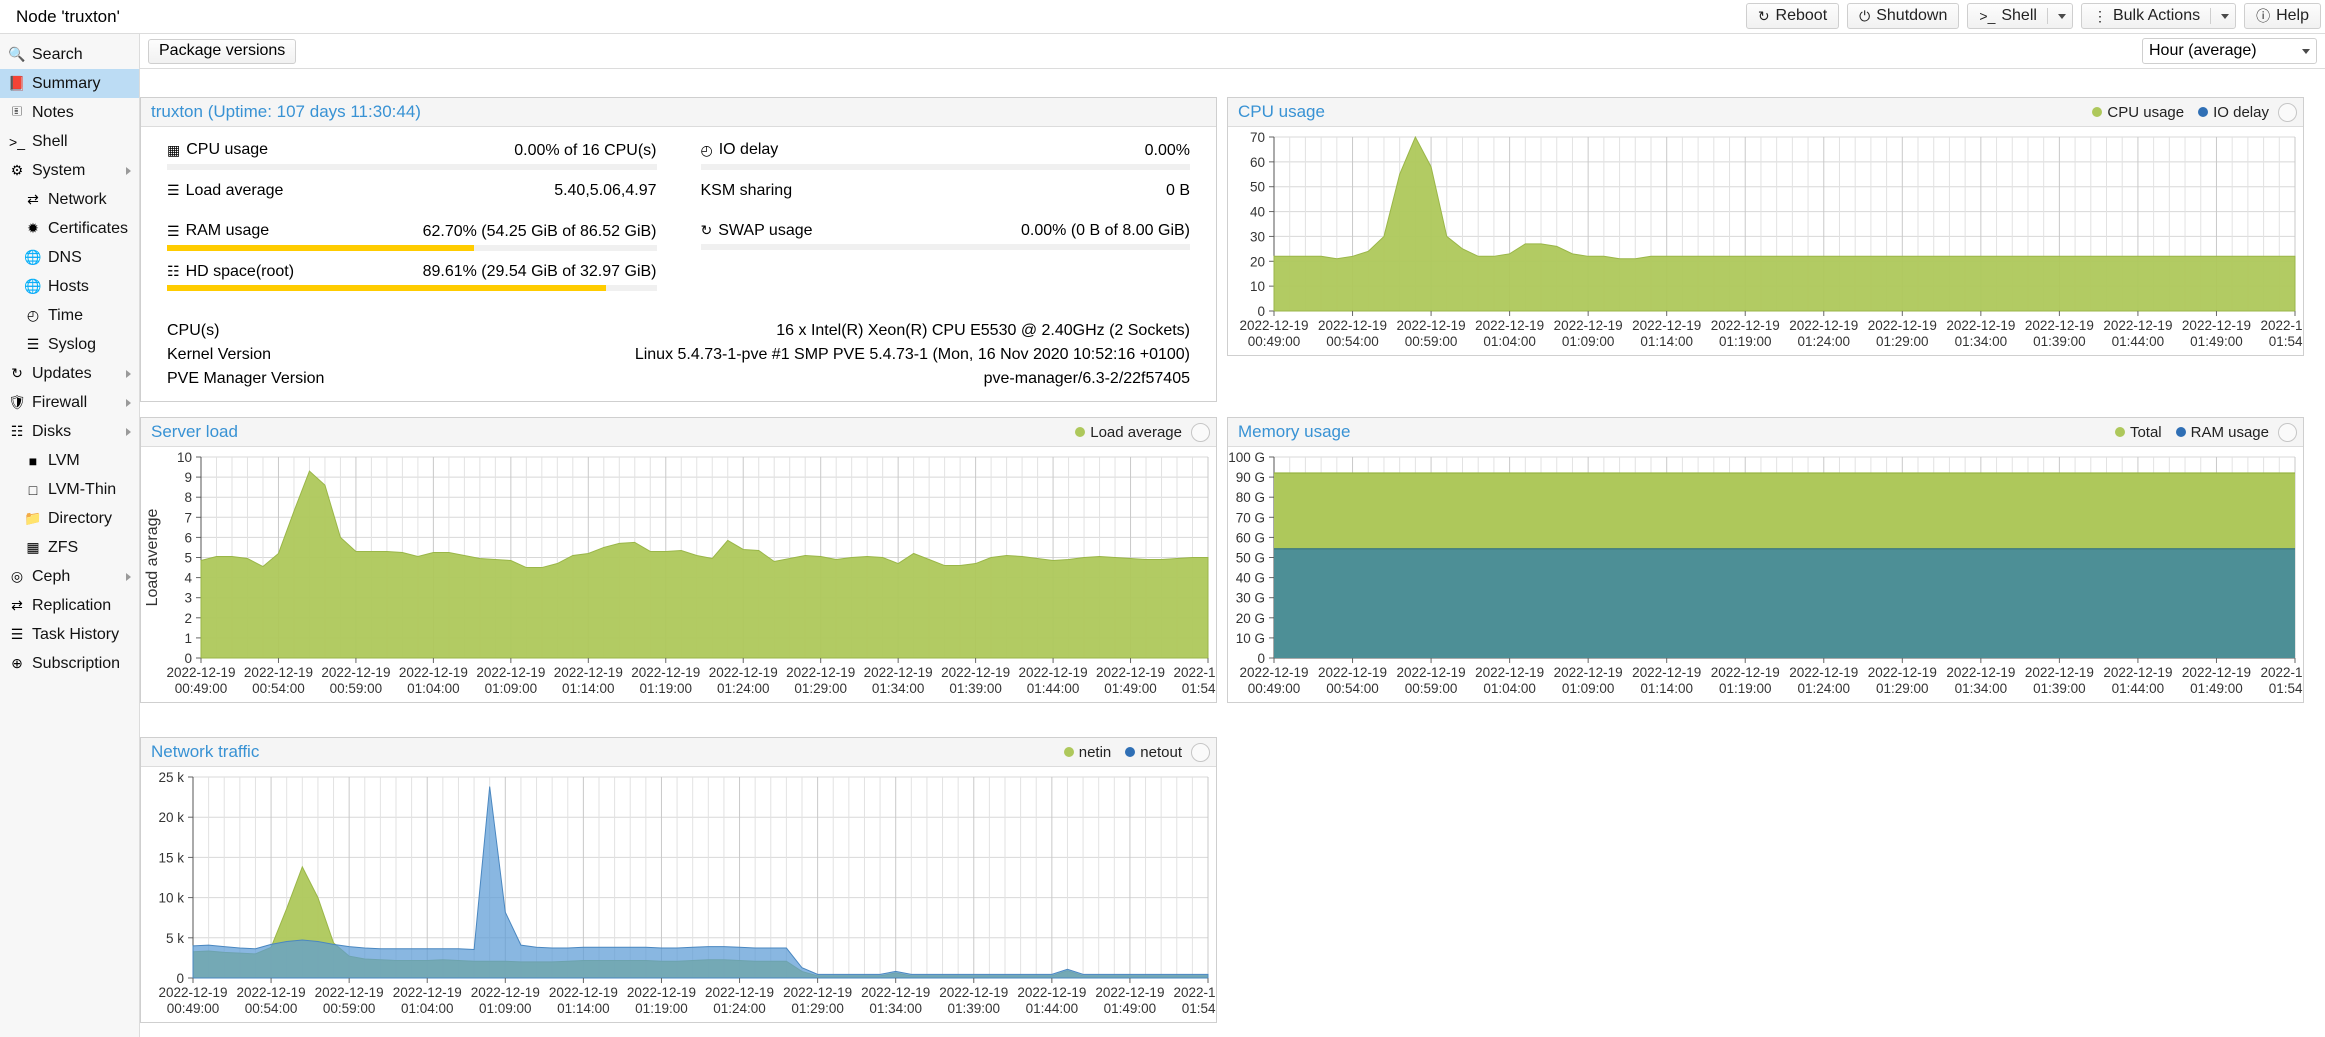  Describe the element at coordinates (2222, 432) in the screenshot. I see `legend-item: RAM usage` at that location.